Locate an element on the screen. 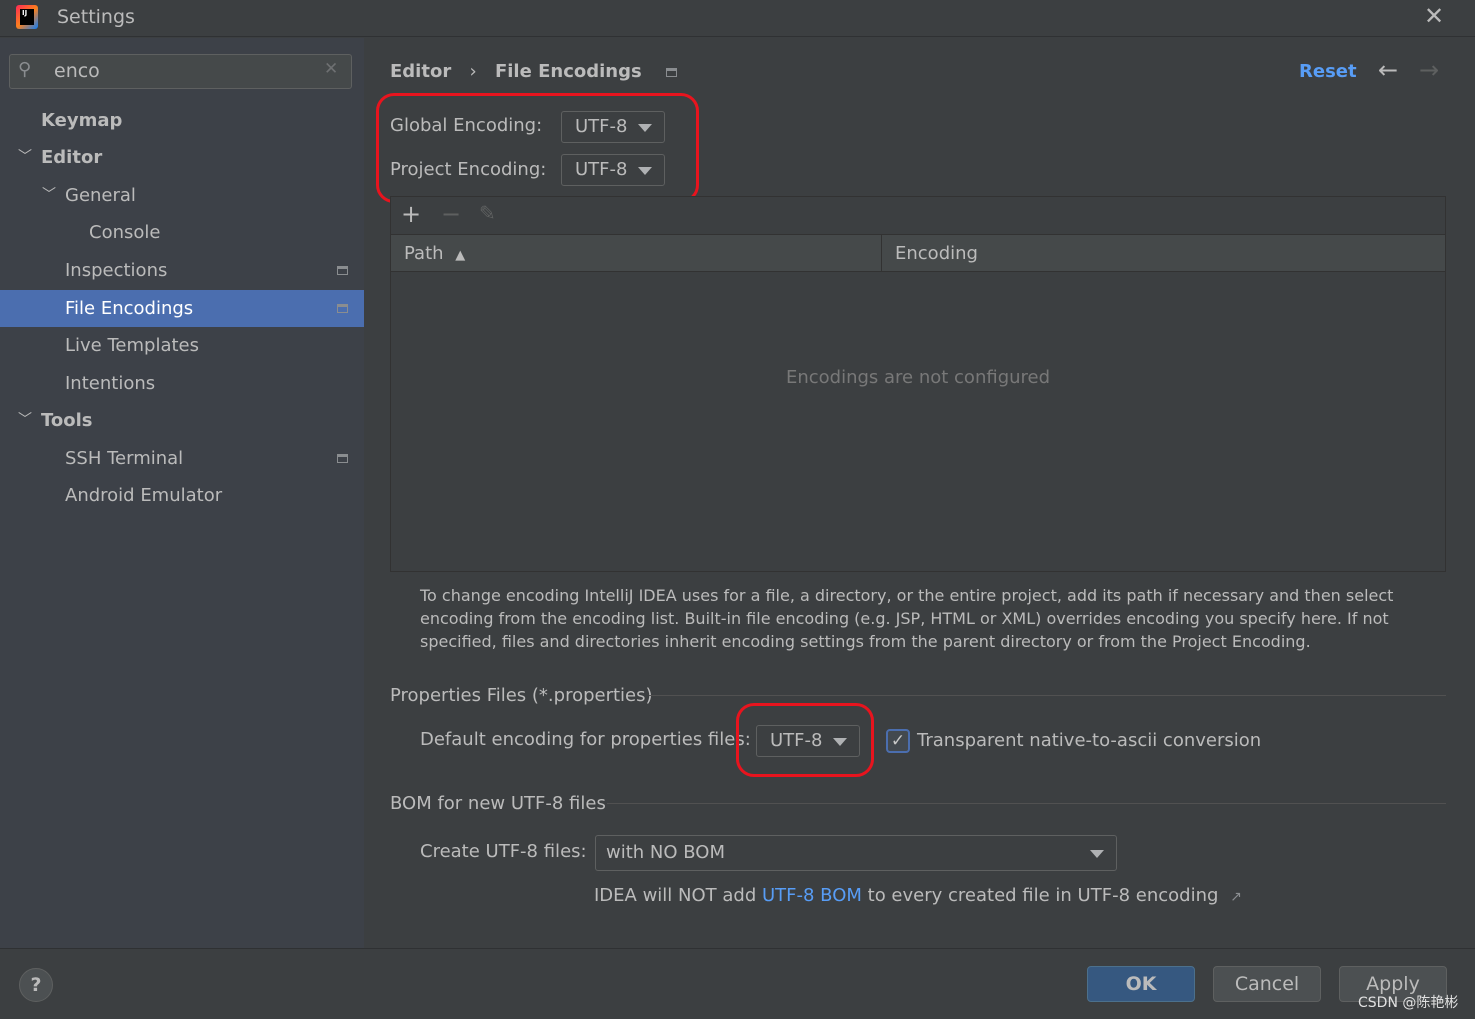 This screenshot has width=1475, height=1019. sort-ascending-icon: ▲ is located at coordinates (460, 255).